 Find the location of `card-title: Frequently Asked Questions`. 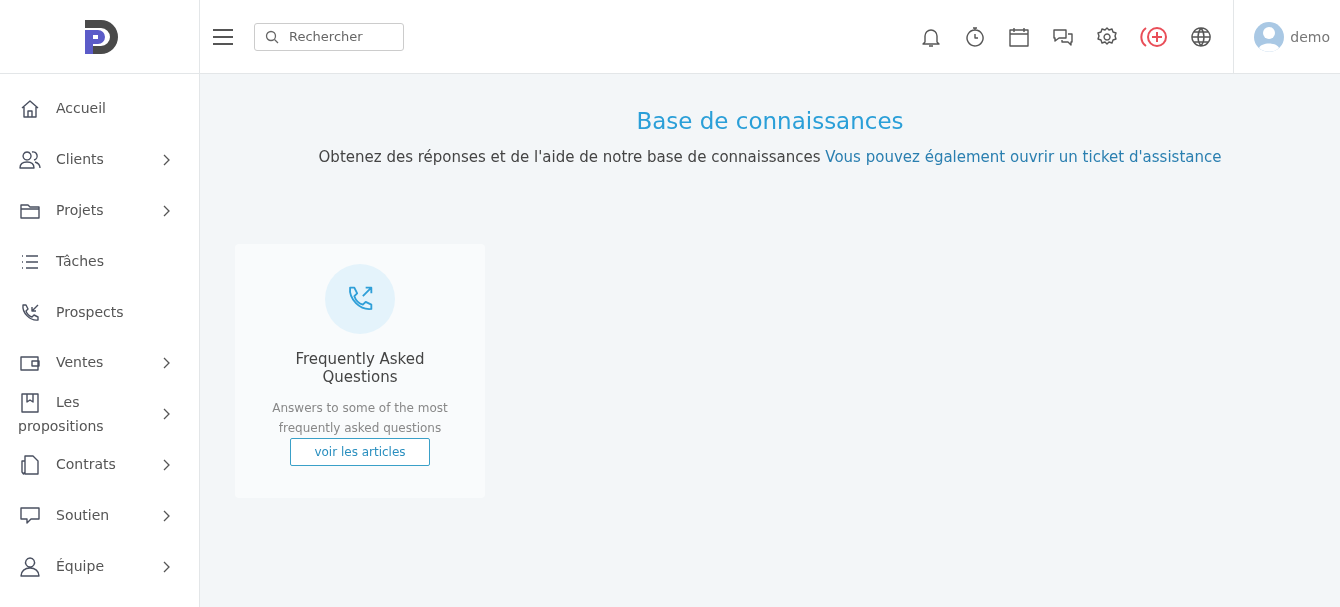

card-title: Frequently Asked Questions is located at coordinates (360, 368).